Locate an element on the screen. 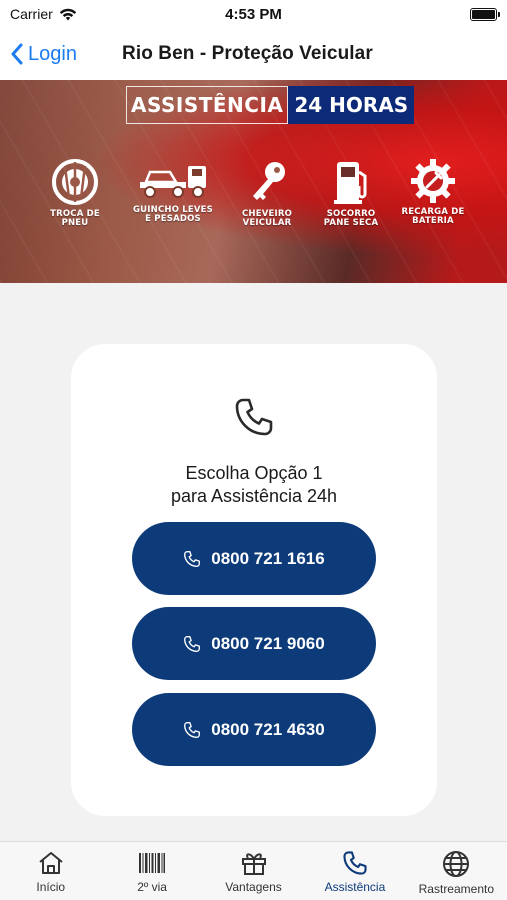 The height and width of the screenshot is (900, 507). fuel-pump-icon is located at coordinates (350, 183).